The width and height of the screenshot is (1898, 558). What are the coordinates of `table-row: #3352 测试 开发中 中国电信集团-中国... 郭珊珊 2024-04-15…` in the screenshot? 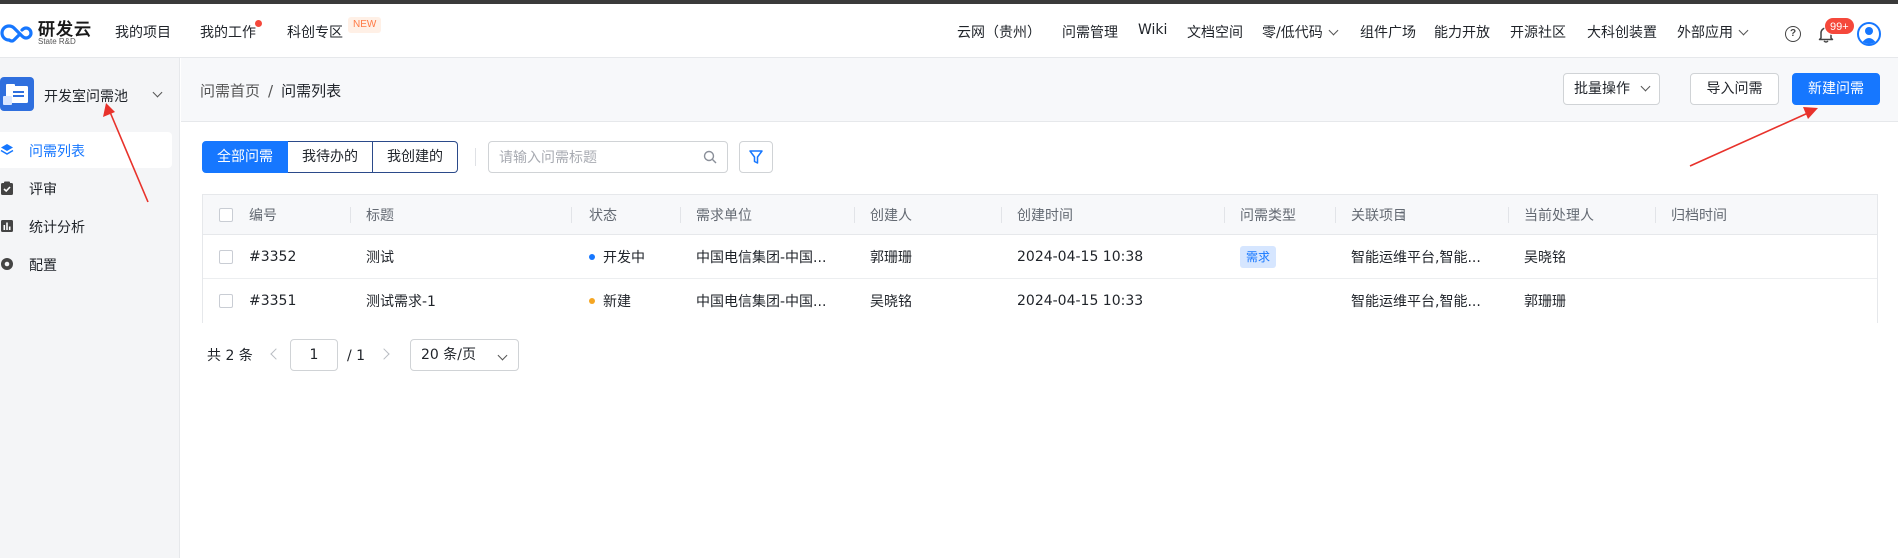 It's located at (1040, 257).